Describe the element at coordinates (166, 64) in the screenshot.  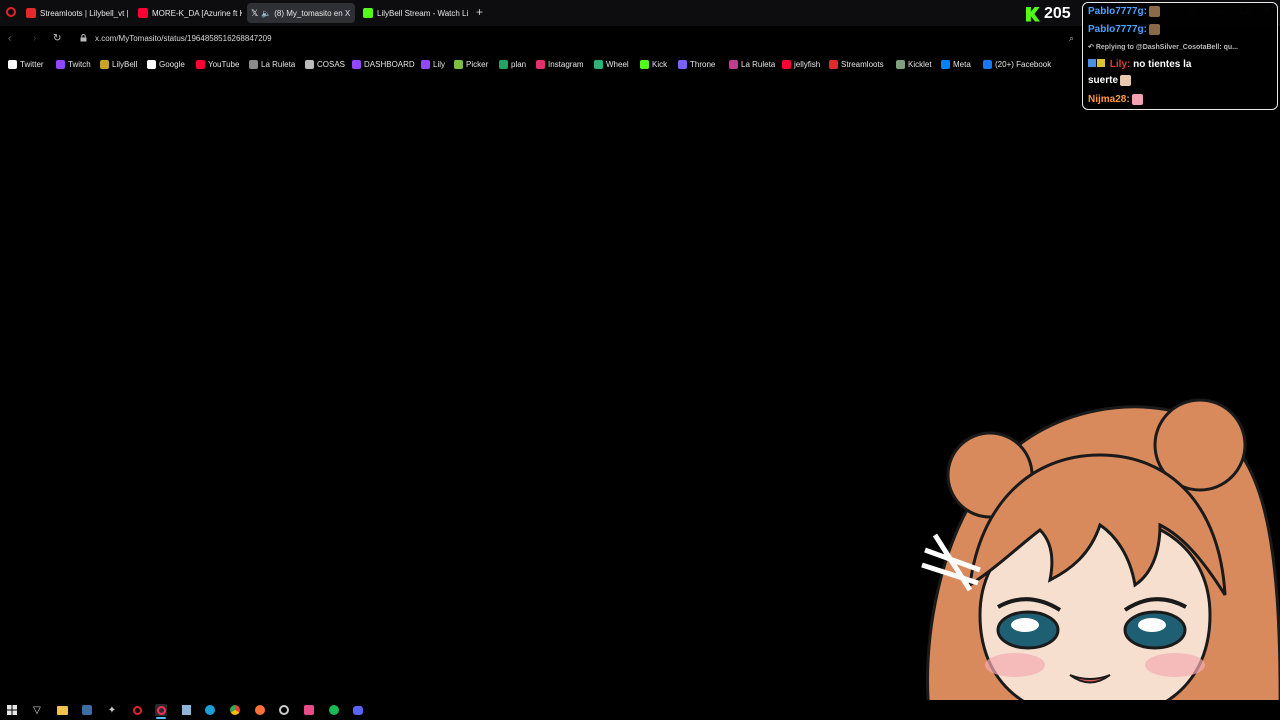
I see `bookmark-google: Google` at that location.